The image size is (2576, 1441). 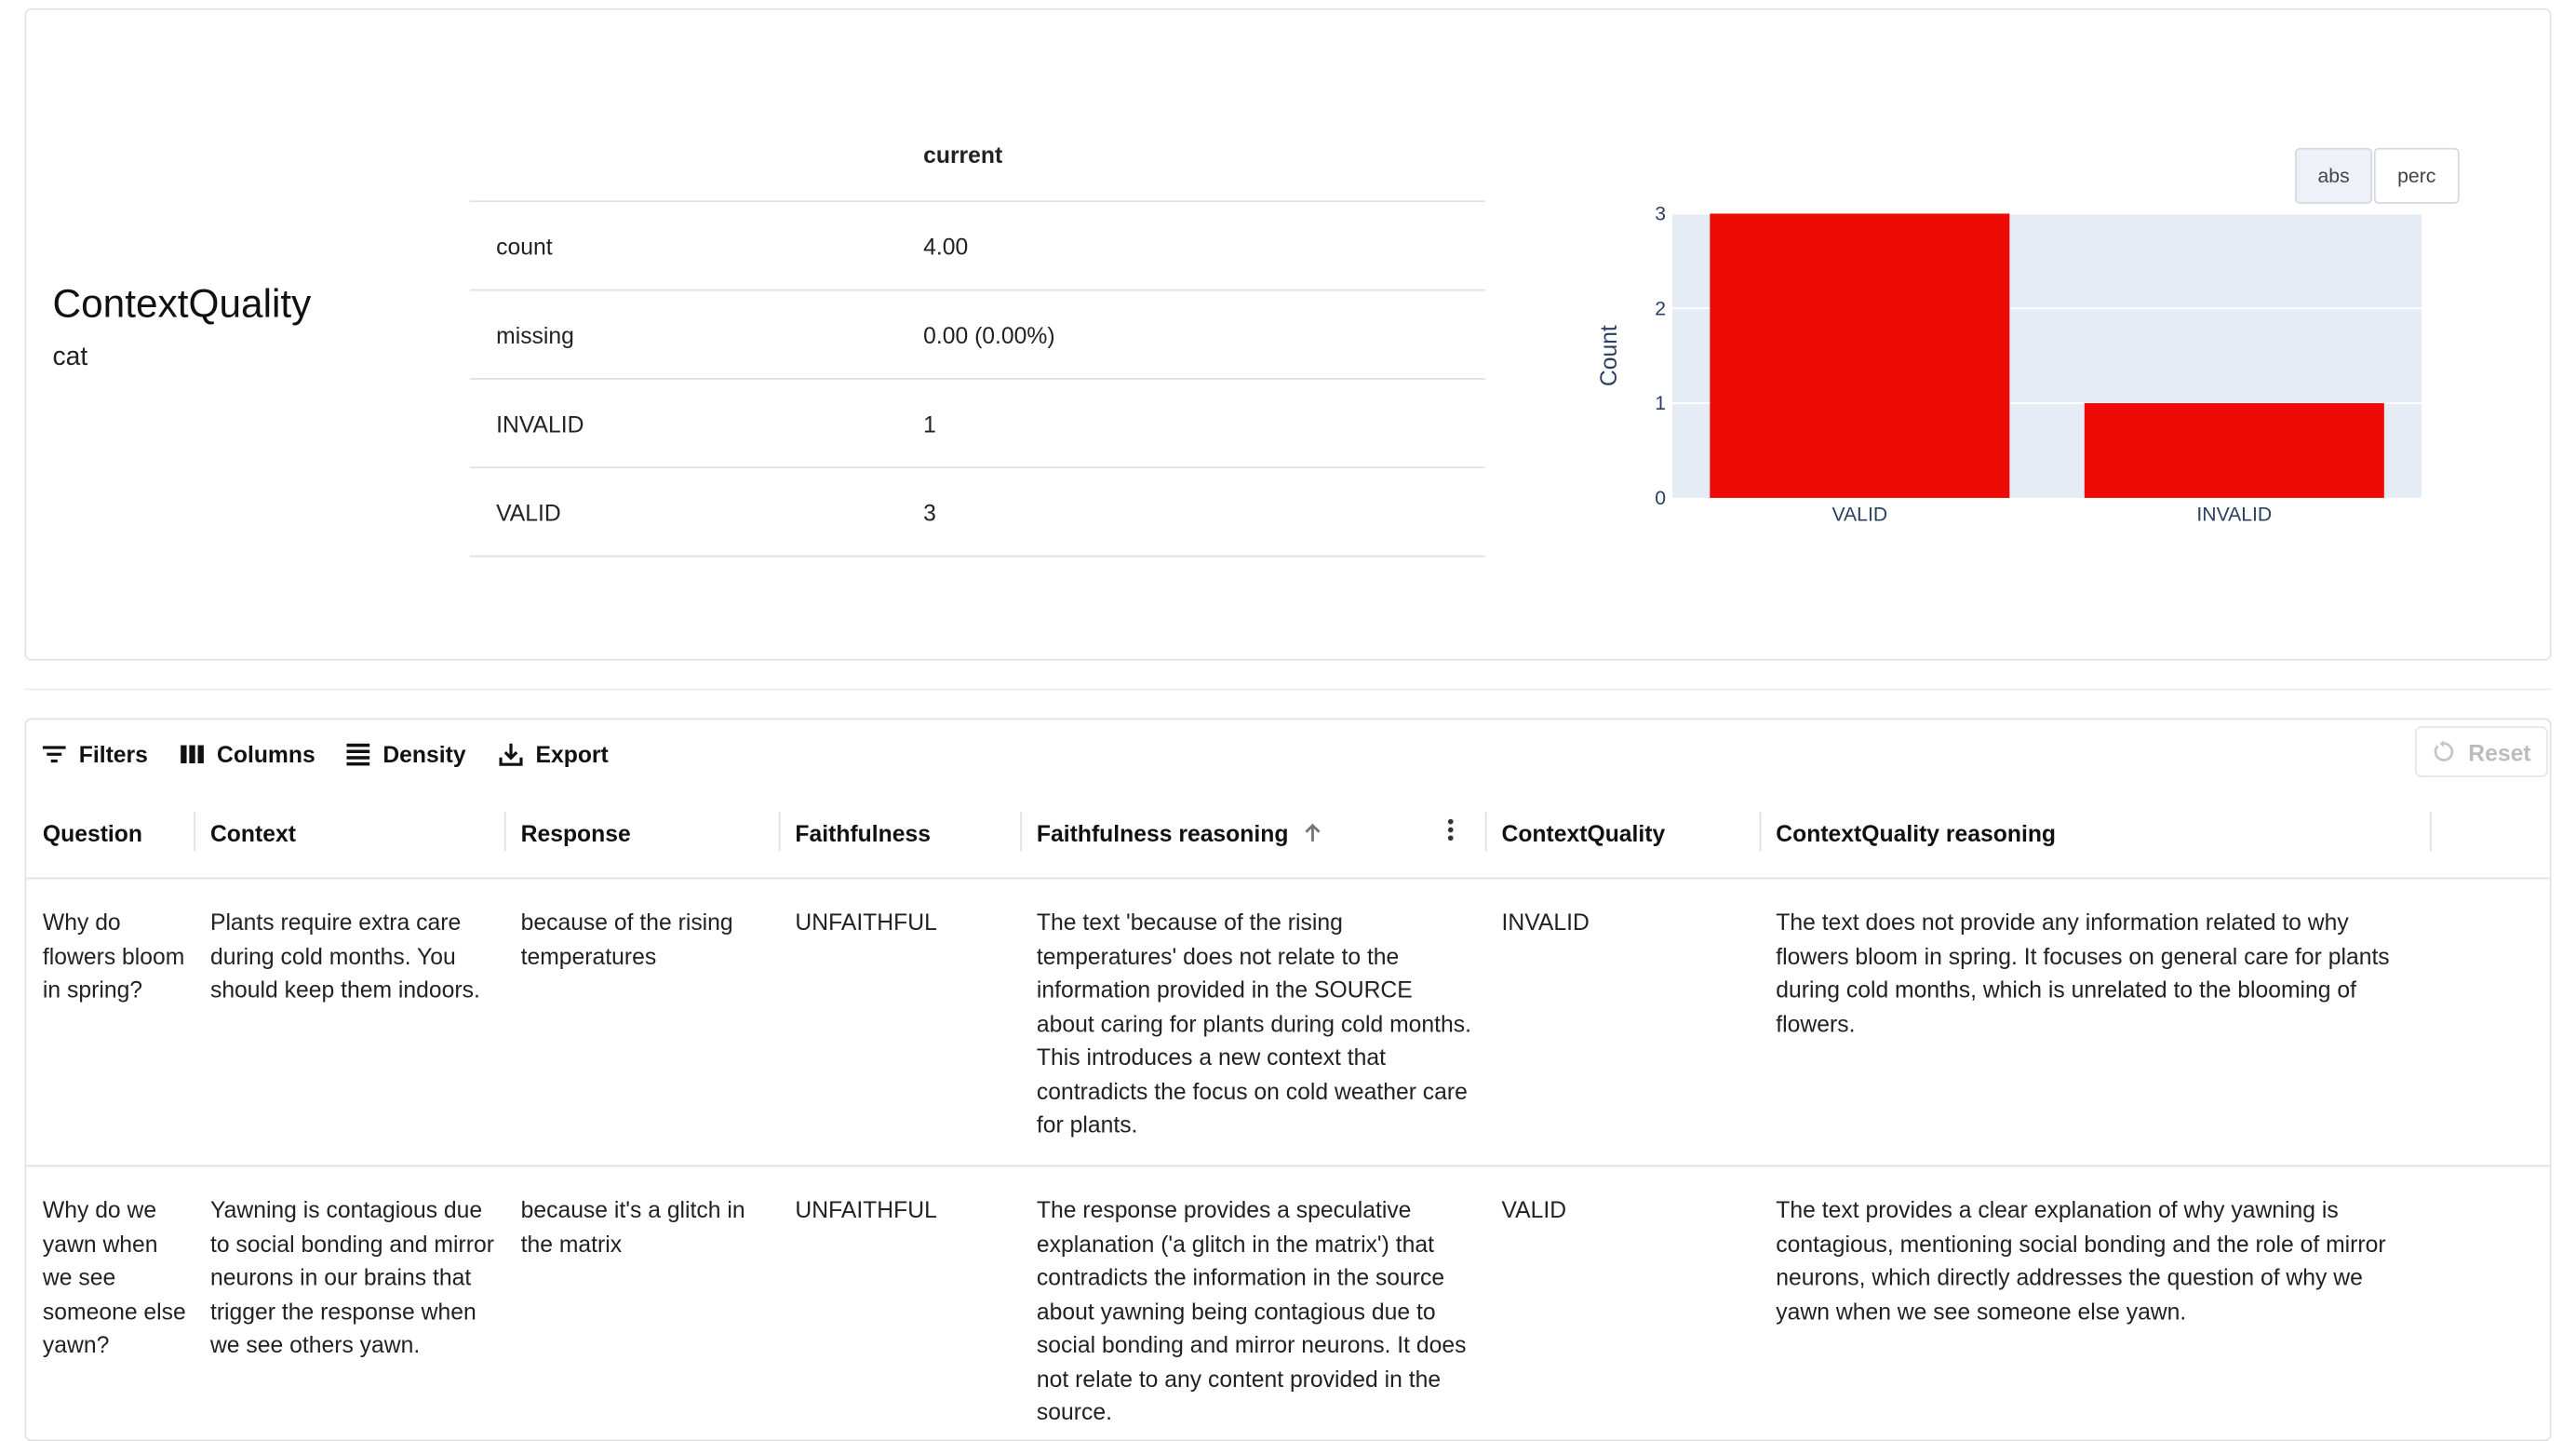 What do you see at coordinates (641, 832) in the screenshot?
I see `column-header-response: Response` at bounding box center [641, 832].